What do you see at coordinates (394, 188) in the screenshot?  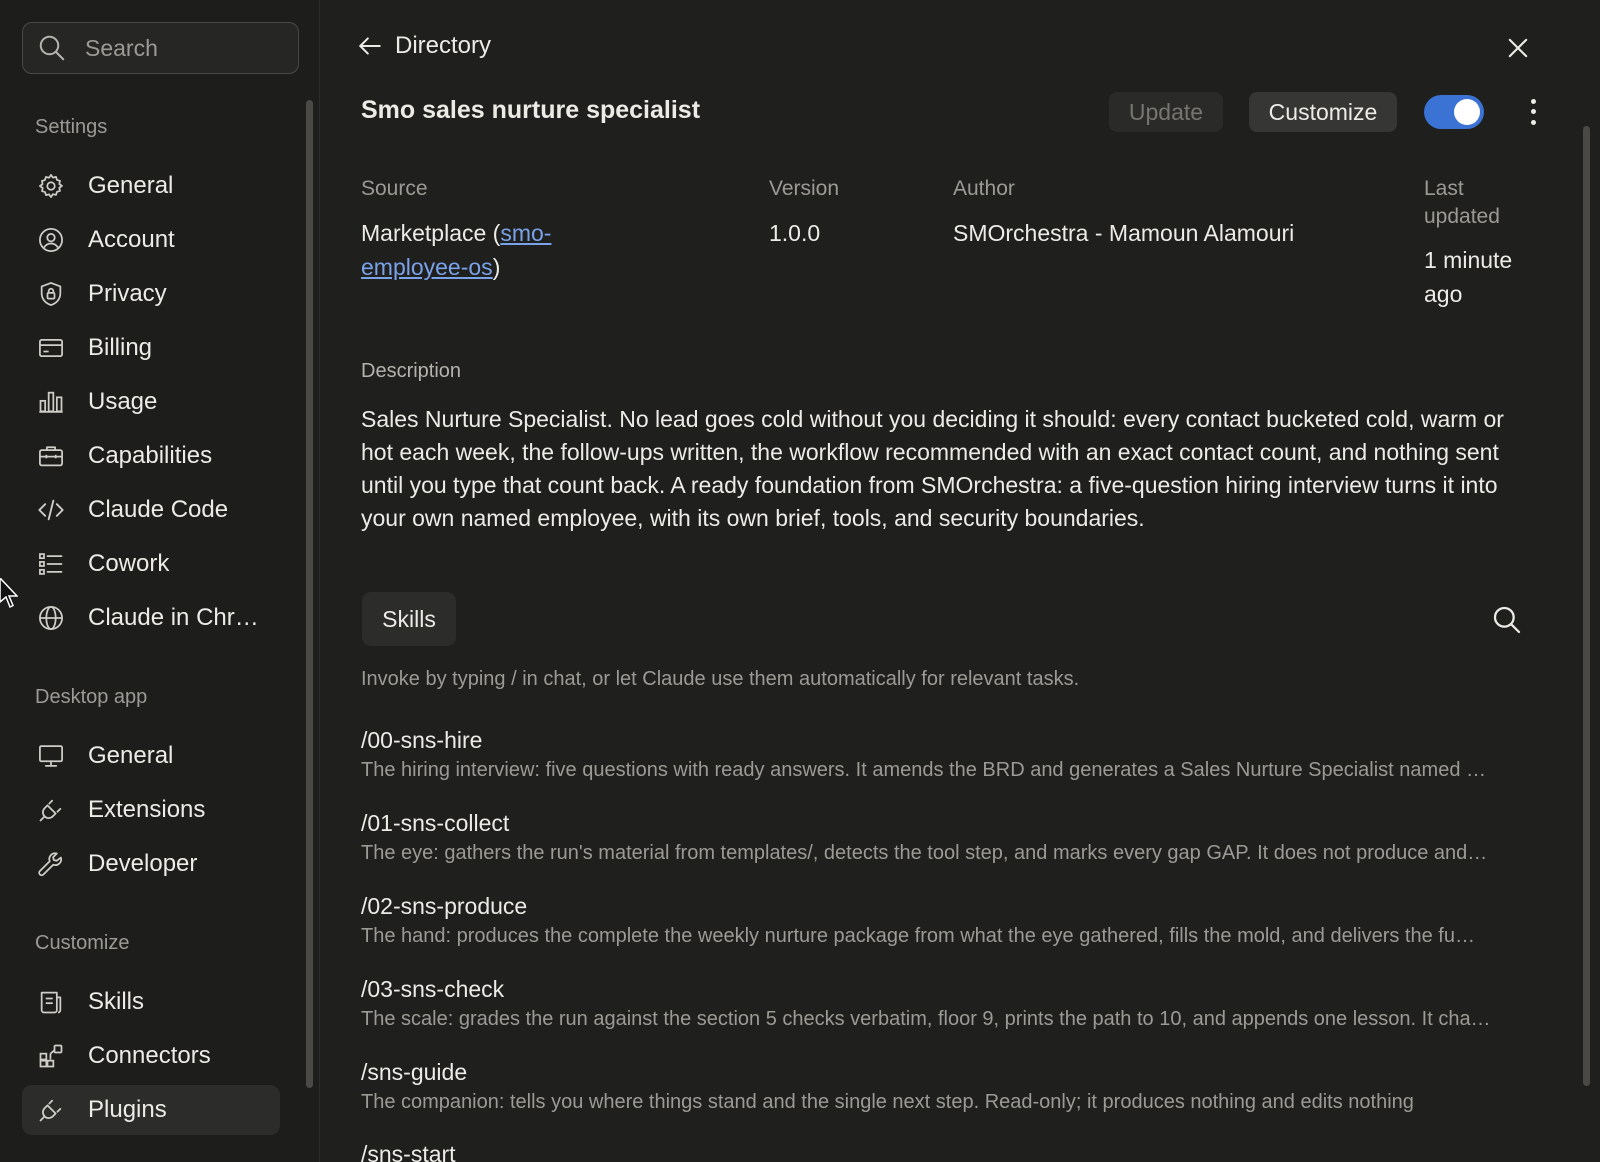 I see `source-label: Source` at bounding box center [394, 188].